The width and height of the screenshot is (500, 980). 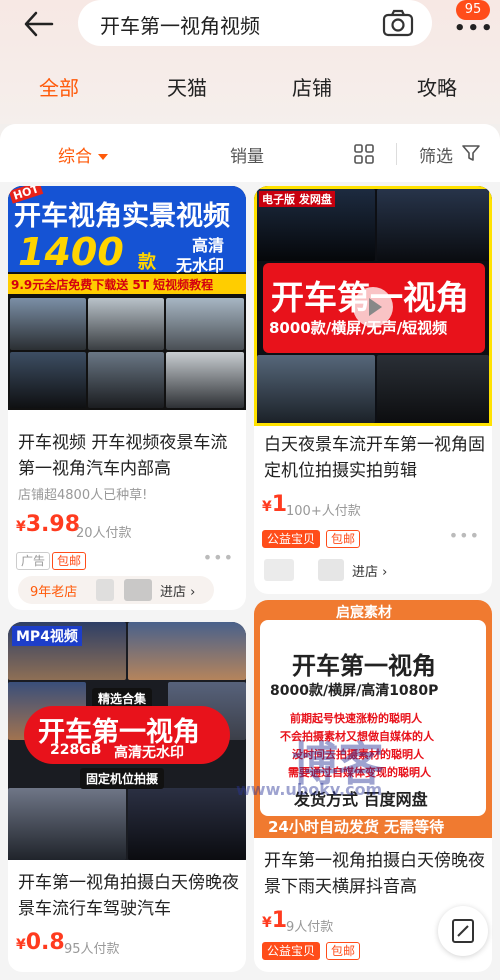 I want to click on tab-all: 全部, so click(x=59, y=86).